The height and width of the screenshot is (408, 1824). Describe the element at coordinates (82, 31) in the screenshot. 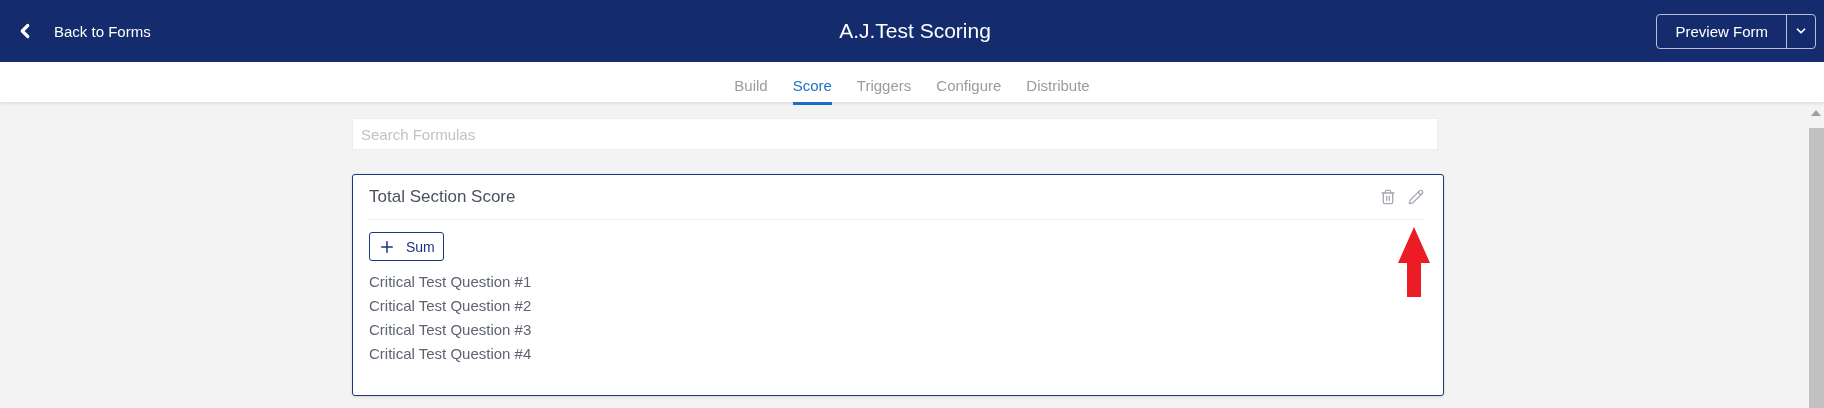

I see `back-link: Back to Forms` at that location.